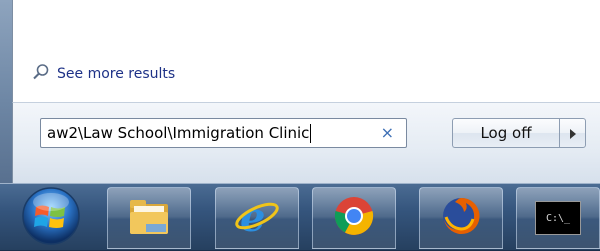  I want to click on see-more-results-label: See more results, so click(116, 74).